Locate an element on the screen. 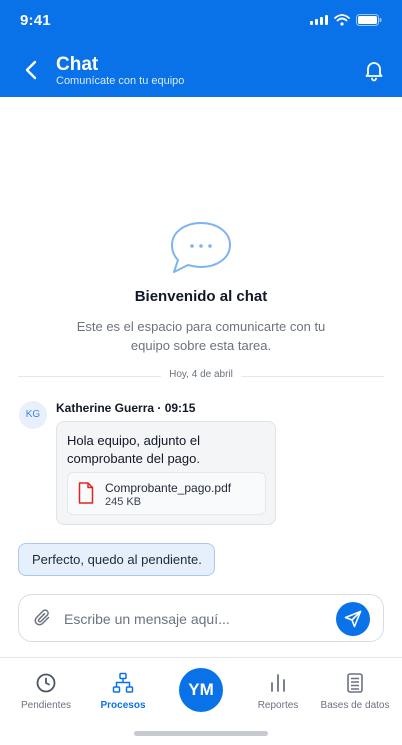 The width and height of the screenshot is (402, 745). nav-label: Pendientes is located at coordinates (46, 705).